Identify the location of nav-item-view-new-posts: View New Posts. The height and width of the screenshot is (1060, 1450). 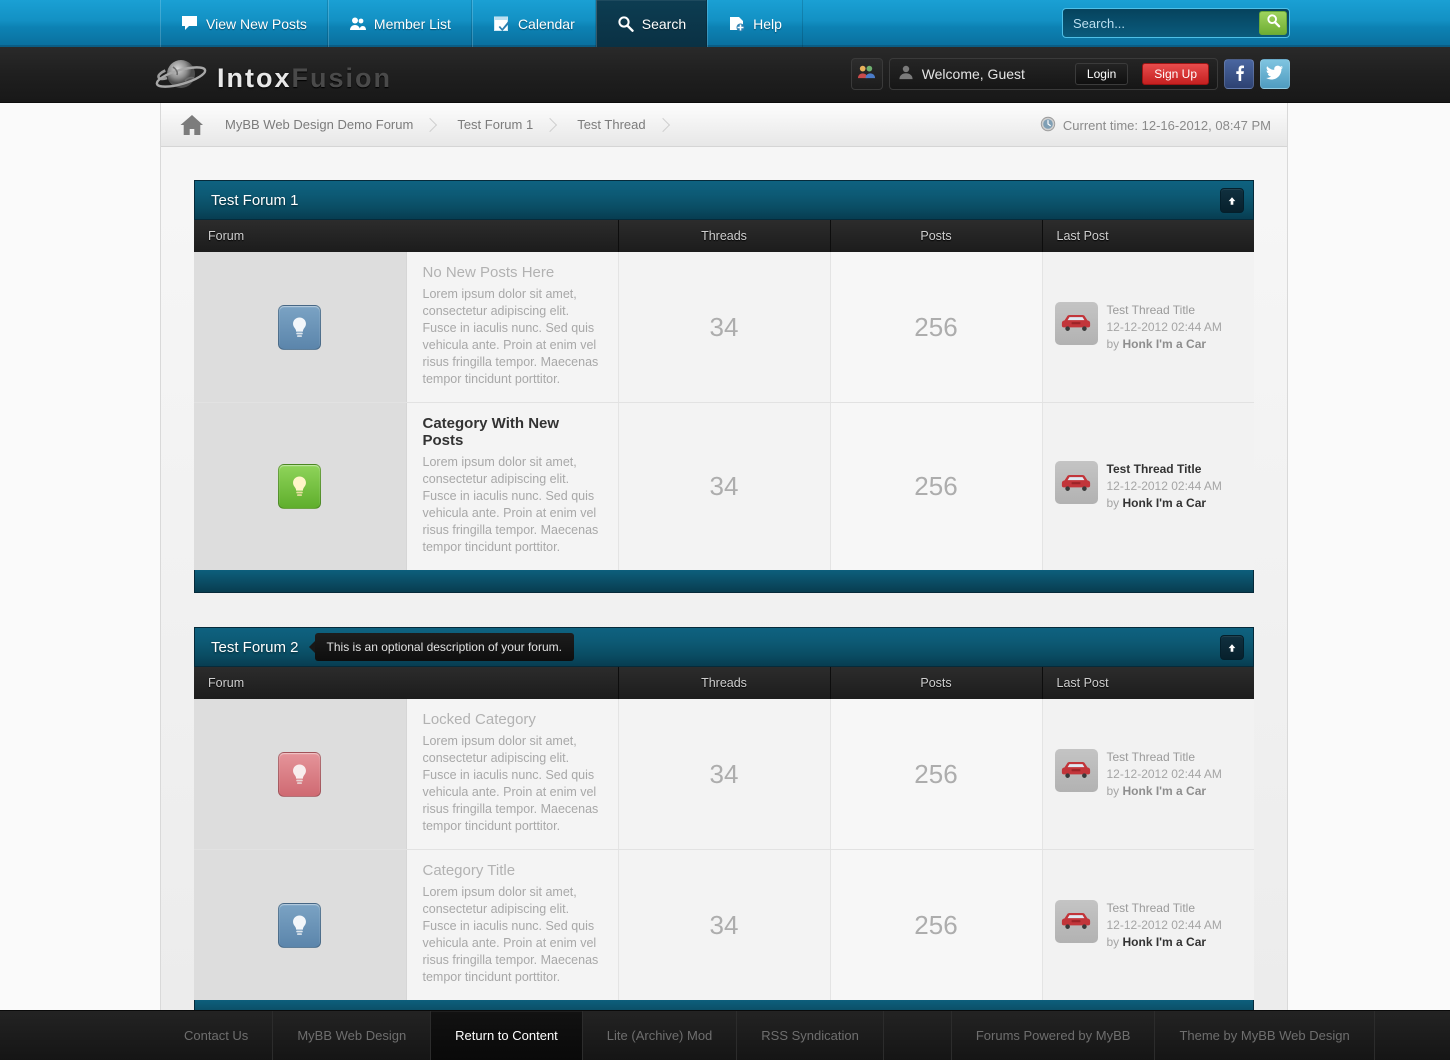
(244, 23).